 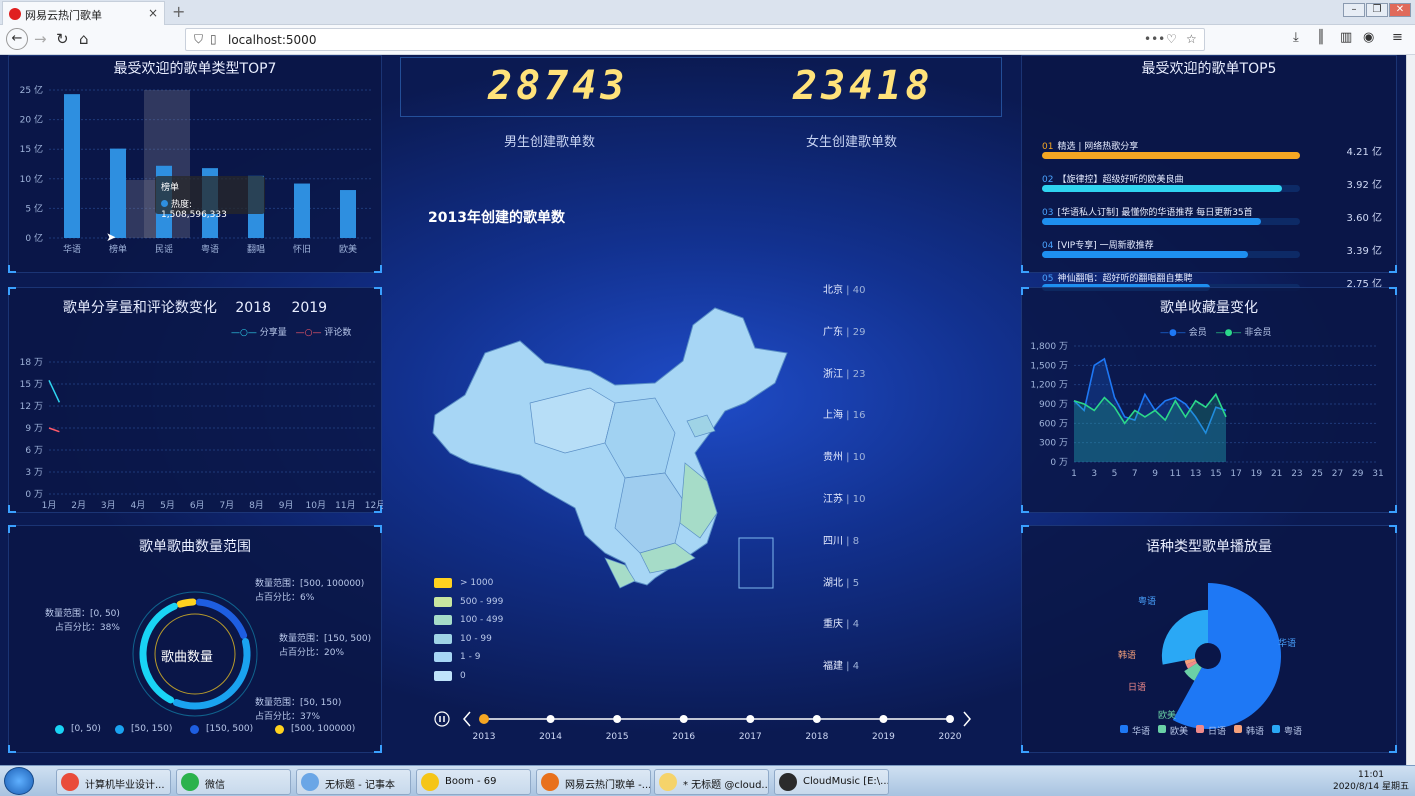 I want to click on province-name: 江苏, so click(x=833, y=499).